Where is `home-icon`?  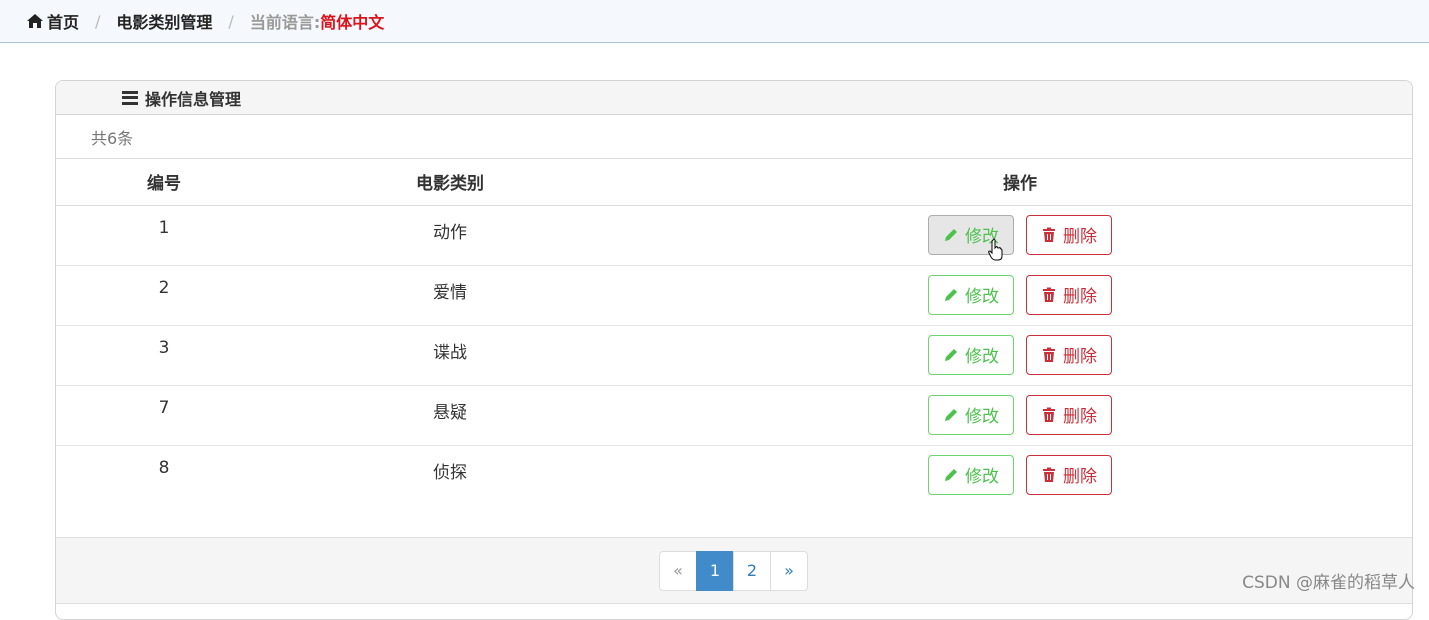 home-icon is located at coordinates (35, 21).